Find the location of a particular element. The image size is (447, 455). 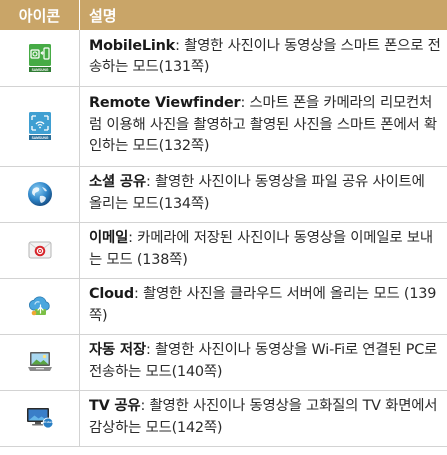

cloud-icon is located at coordinates (39, 306).